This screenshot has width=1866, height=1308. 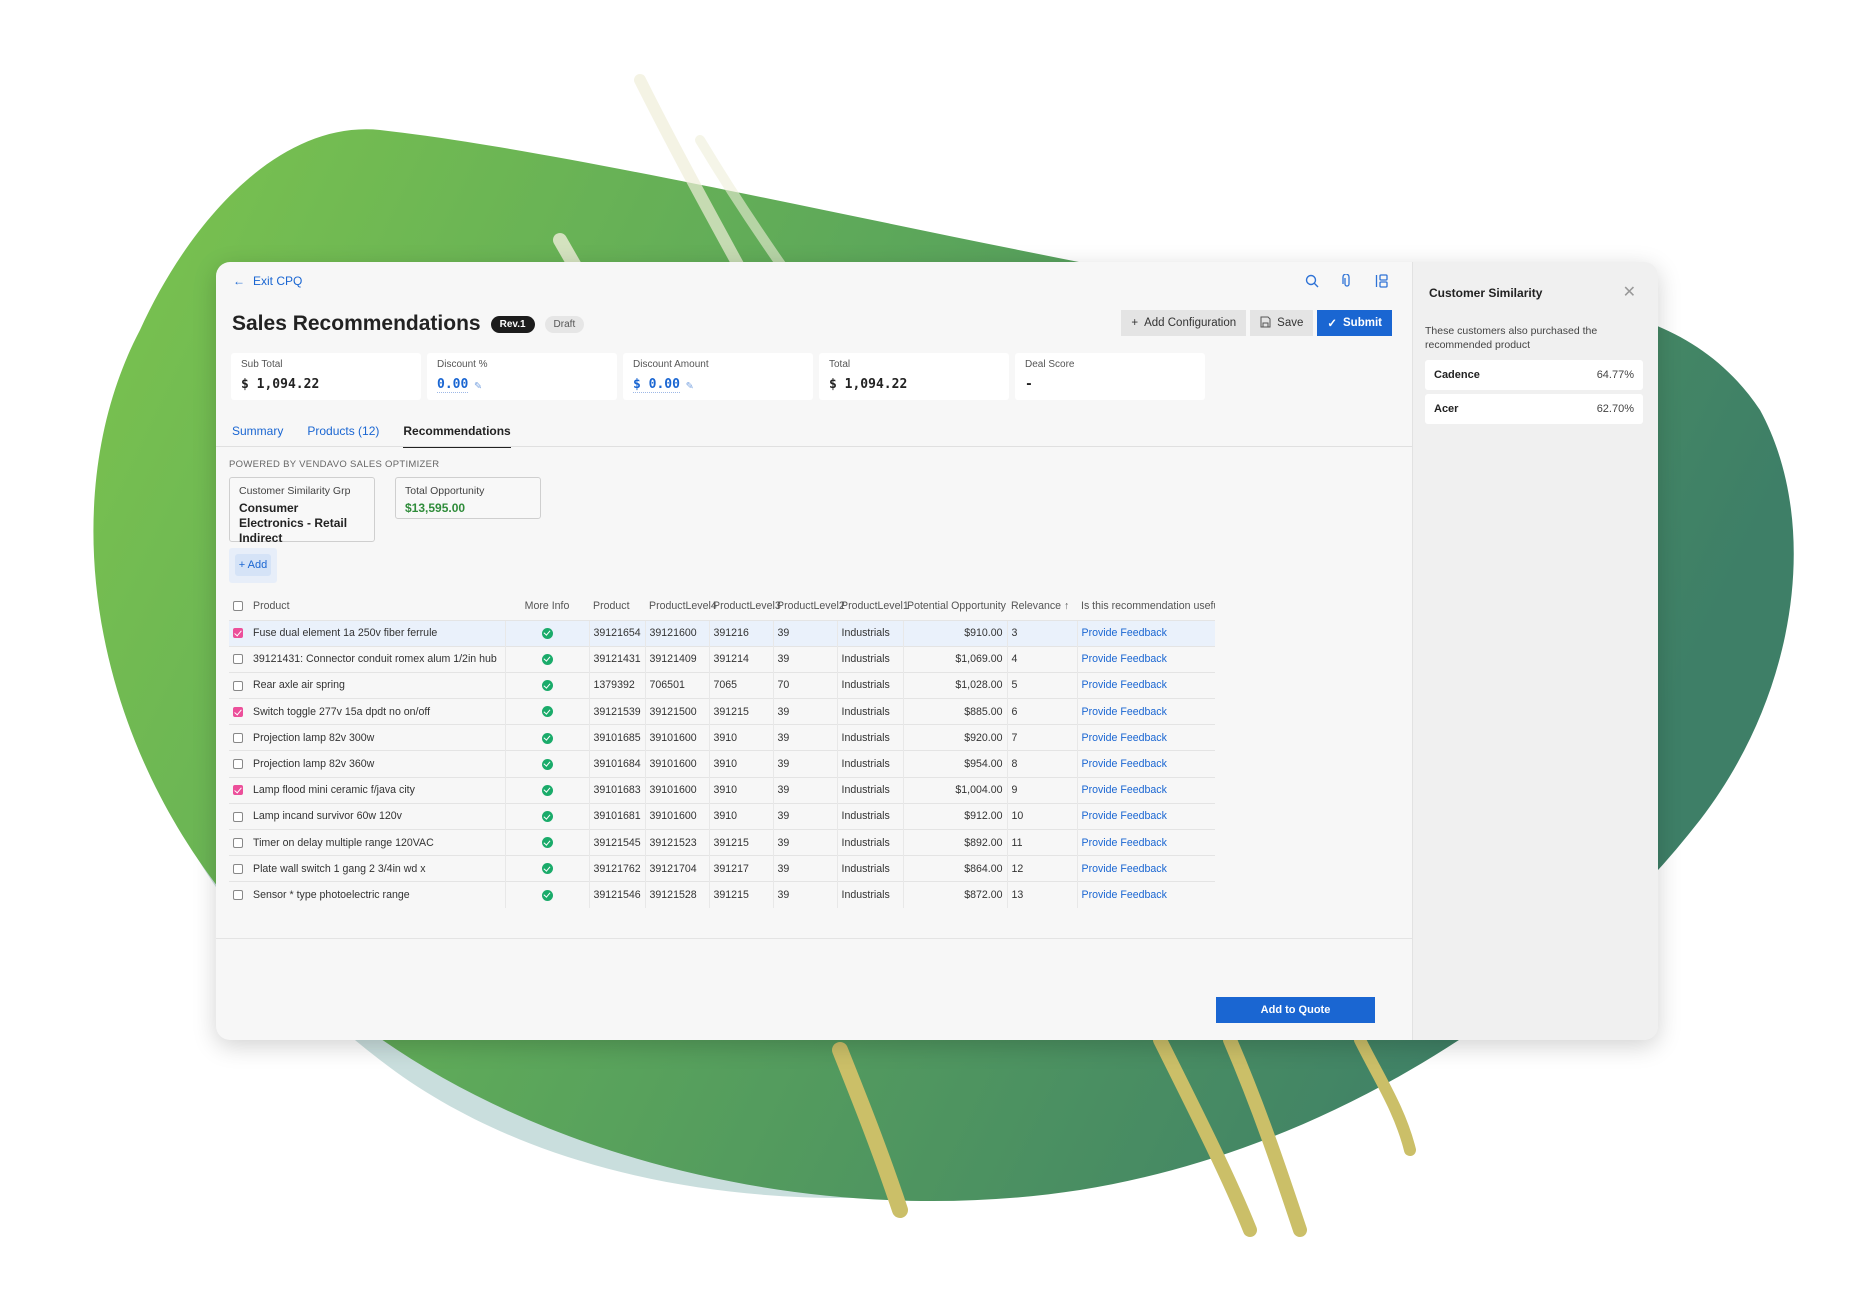 What do you see at coordinates (453, 385) in the screenshot?
I see `discount-percent-value: 0.00` at bounding box center [453, 385].